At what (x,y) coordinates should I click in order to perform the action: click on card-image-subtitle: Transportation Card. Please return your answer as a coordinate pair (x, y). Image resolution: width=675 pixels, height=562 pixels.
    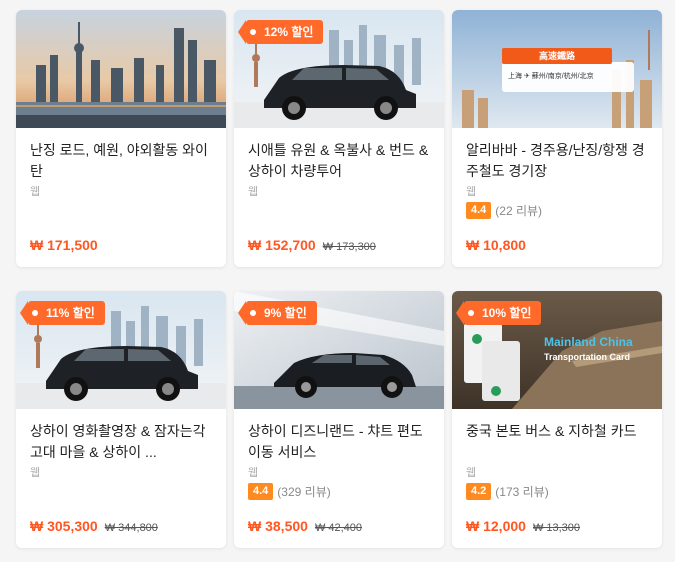
    Looking at the image, I should click on (587, 357).